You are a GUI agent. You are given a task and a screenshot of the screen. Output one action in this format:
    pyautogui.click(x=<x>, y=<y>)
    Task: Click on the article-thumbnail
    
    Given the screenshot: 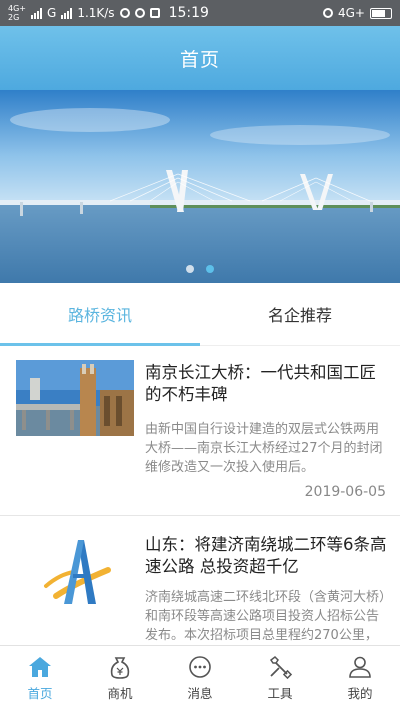 What is the action you would take?
    pyautogui.click(x=75, y=398)
    